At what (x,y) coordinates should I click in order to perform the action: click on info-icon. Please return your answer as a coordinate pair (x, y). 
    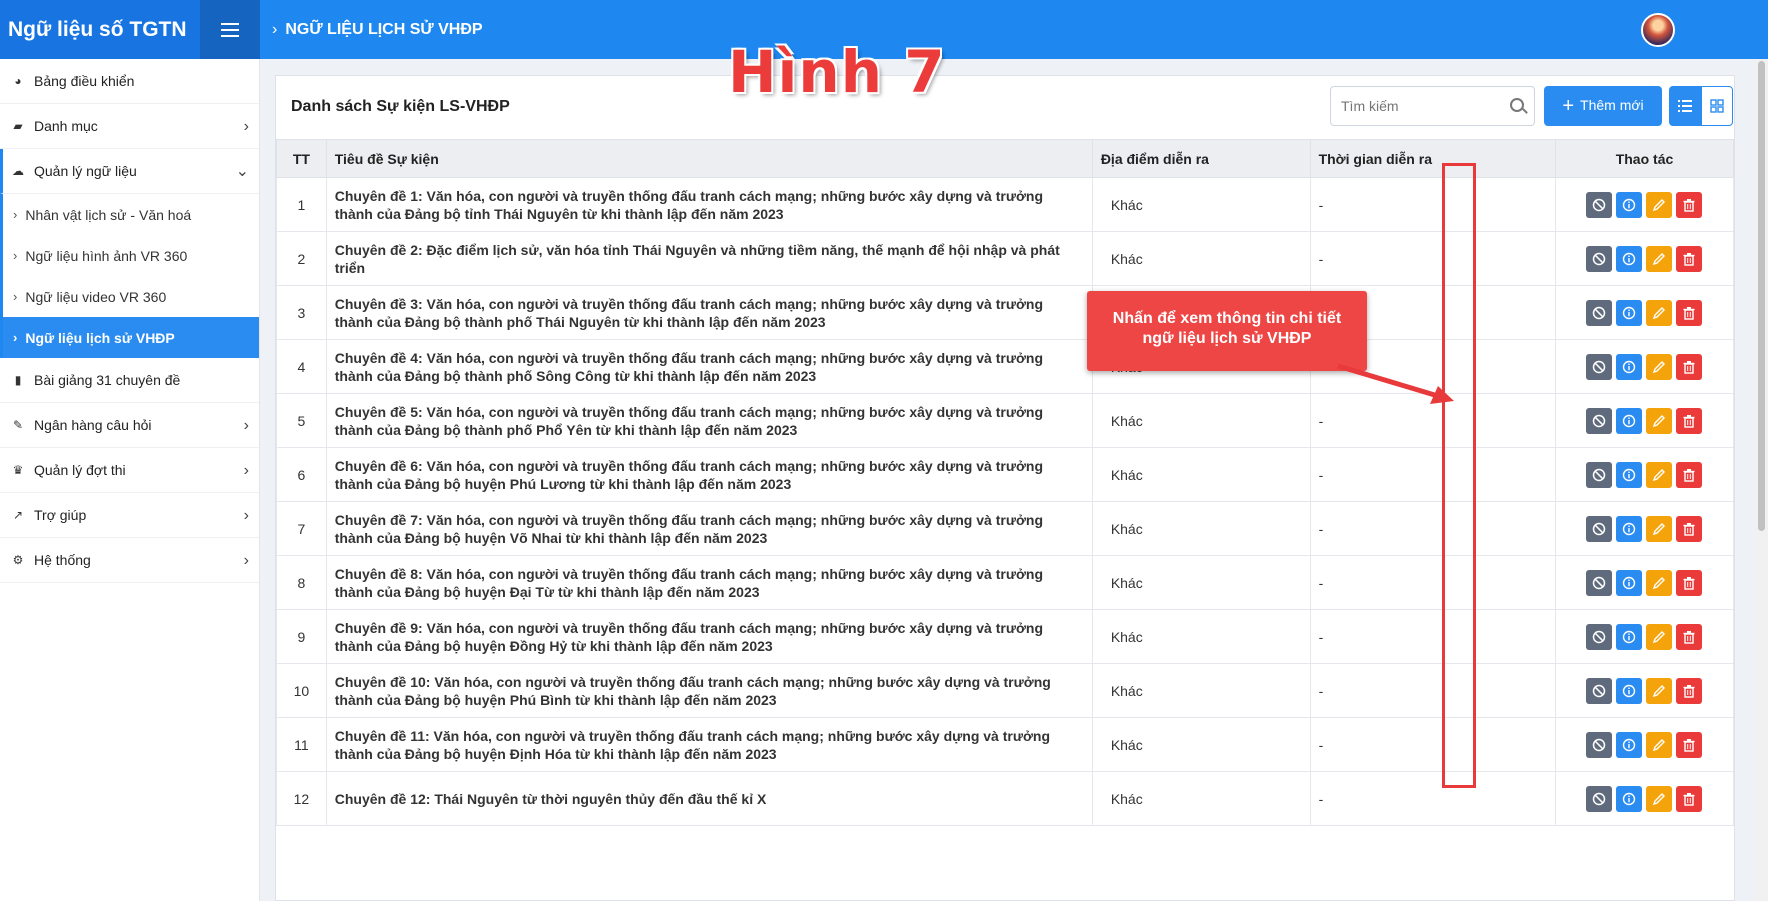
    Looking at the image, I should click on (1629, 636).